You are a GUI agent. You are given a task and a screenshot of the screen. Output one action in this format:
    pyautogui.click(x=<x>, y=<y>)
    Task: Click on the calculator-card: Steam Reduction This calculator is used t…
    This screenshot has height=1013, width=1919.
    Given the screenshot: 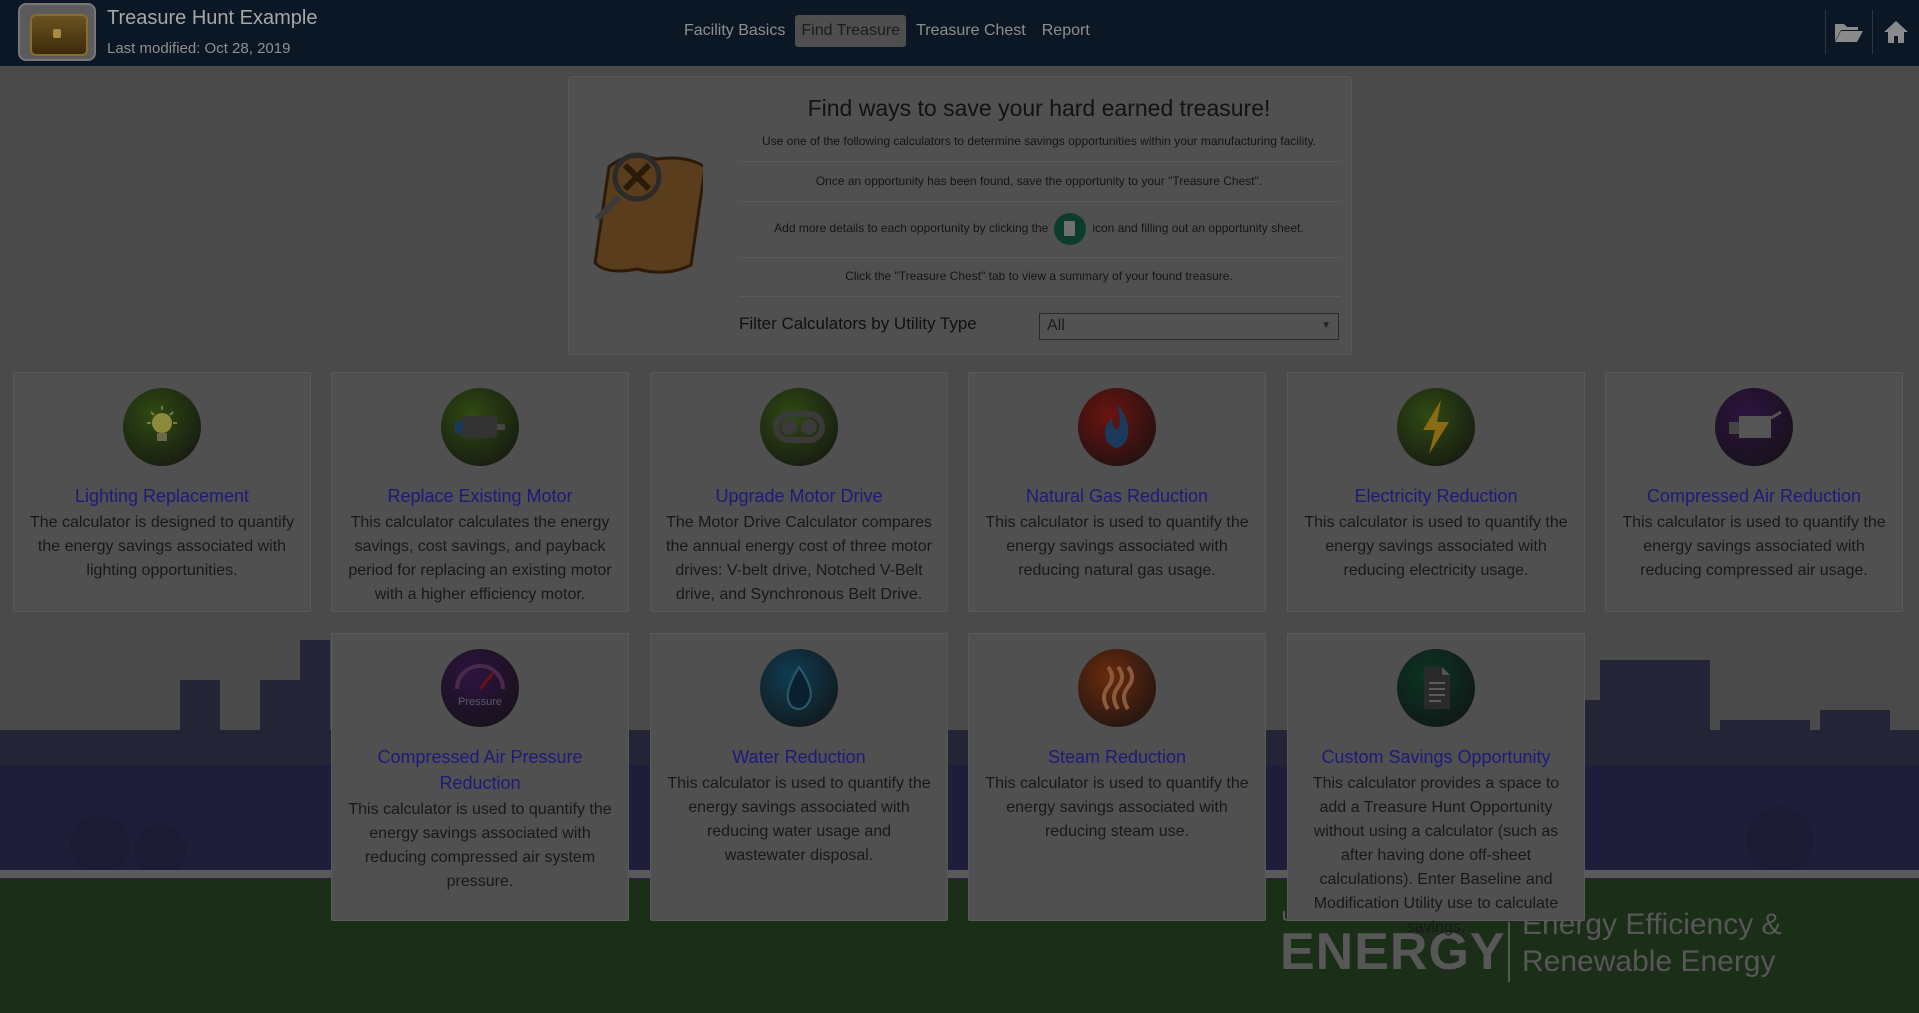 What is the action you would take?
    pyautogui.click(x=1117, y=777)
    